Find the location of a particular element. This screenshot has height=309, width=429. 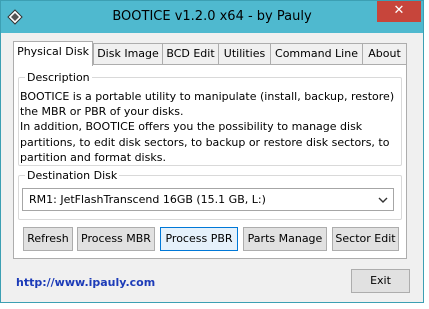

tab-command-line: Command Line is located at coordinates (316, 53).